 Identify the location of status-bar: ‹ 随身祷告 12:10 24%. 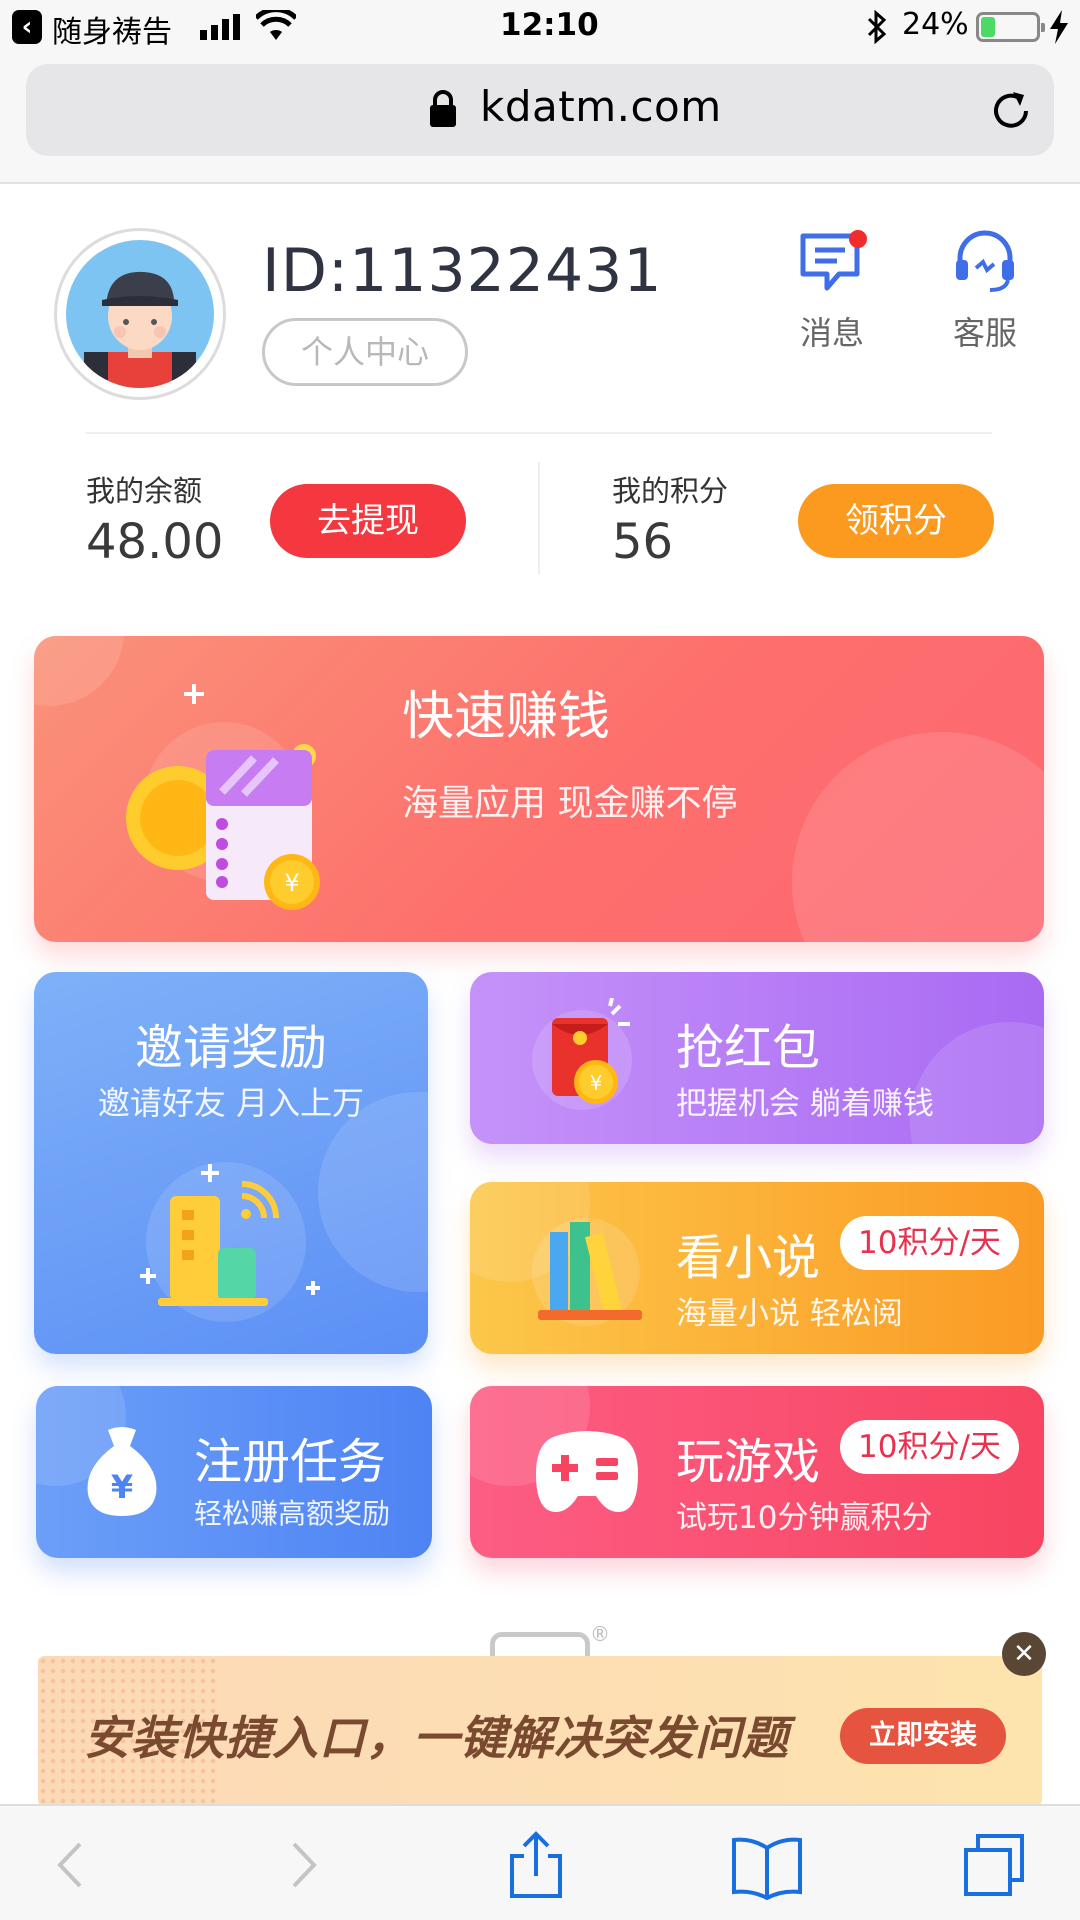
(540, 27).